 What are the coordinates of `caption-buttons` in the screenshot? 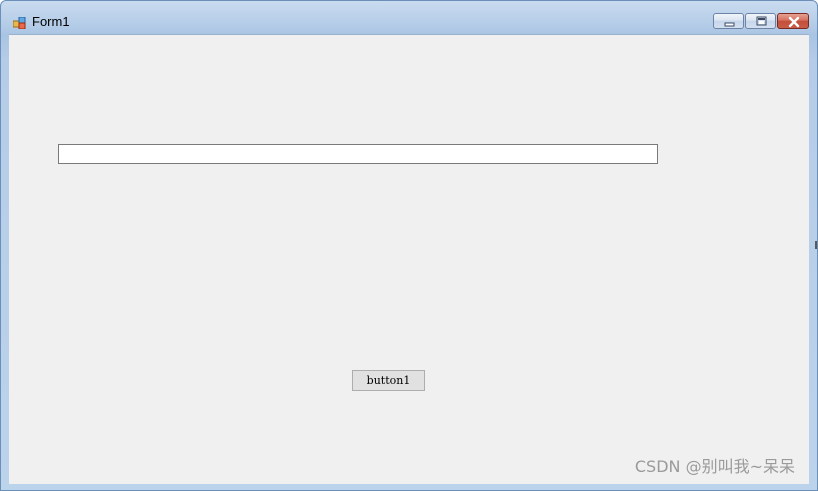 It's located at (761, 21).